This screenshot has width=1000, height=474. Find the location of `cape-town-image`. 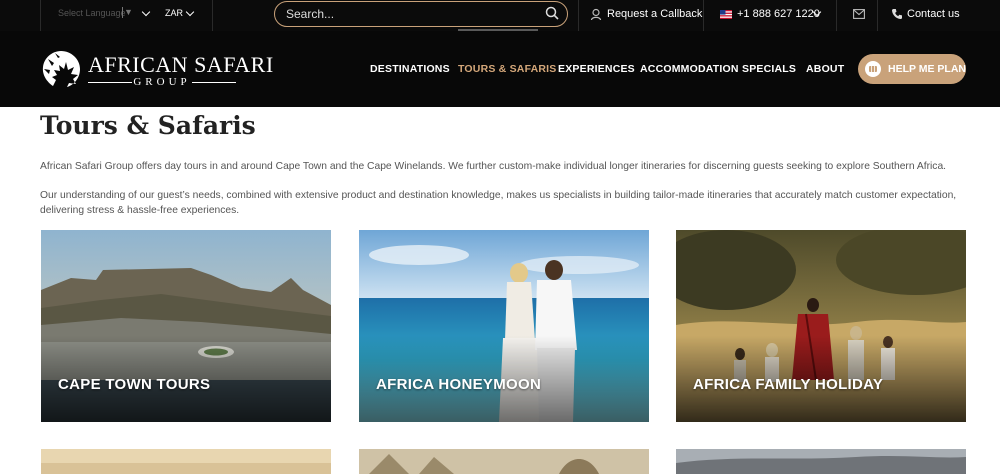

cape-town-image is located at coordinates (186, 326).